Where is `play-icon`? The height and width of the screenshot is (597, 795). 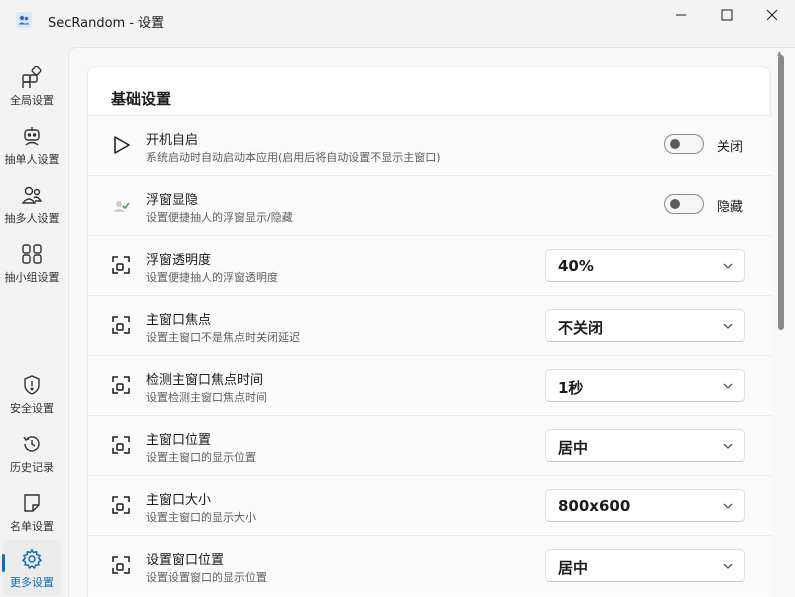
play-icon is located at coordinates (121, 145).